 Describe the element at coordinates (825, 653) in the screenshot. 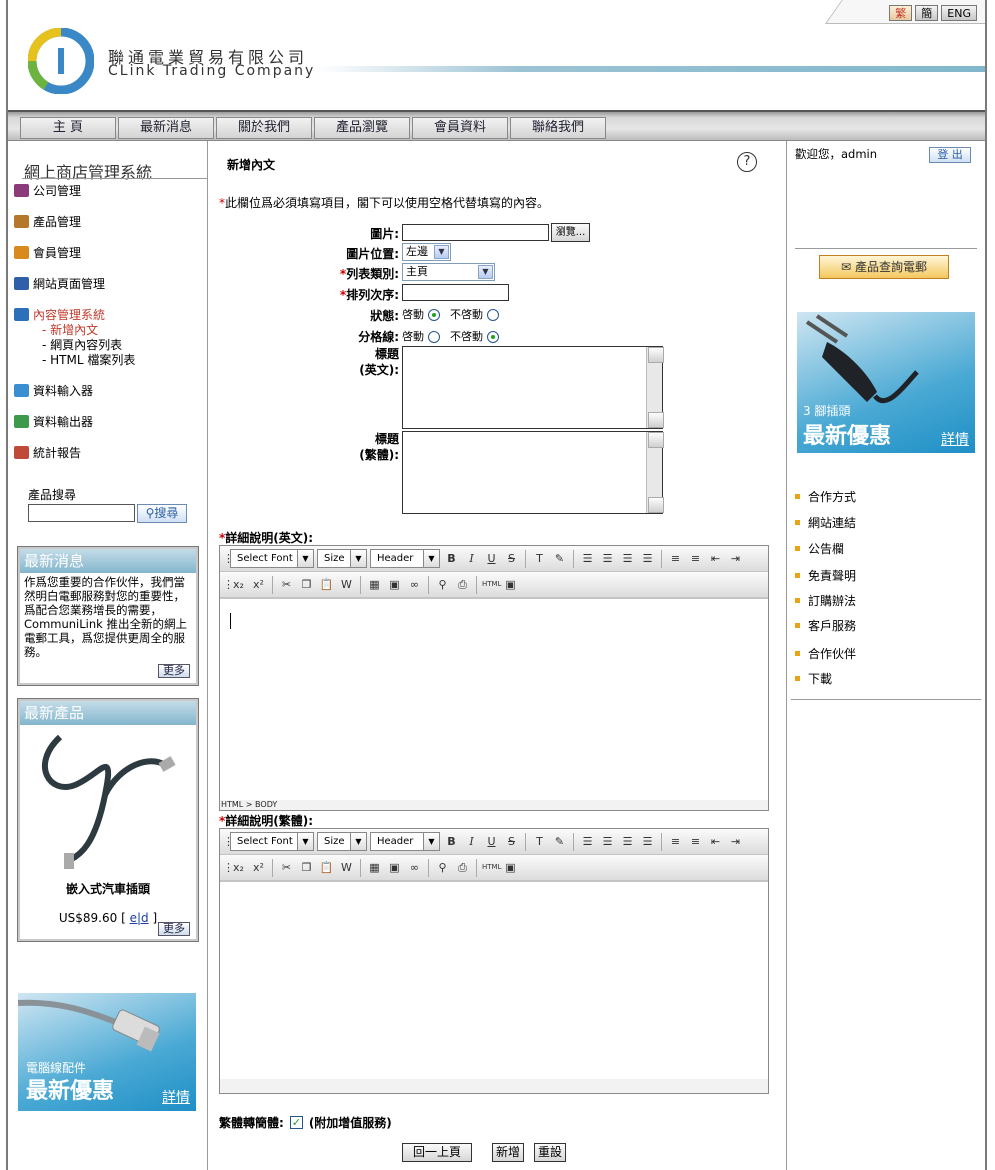

I see `link-partners: 合作伙伴` at that location.